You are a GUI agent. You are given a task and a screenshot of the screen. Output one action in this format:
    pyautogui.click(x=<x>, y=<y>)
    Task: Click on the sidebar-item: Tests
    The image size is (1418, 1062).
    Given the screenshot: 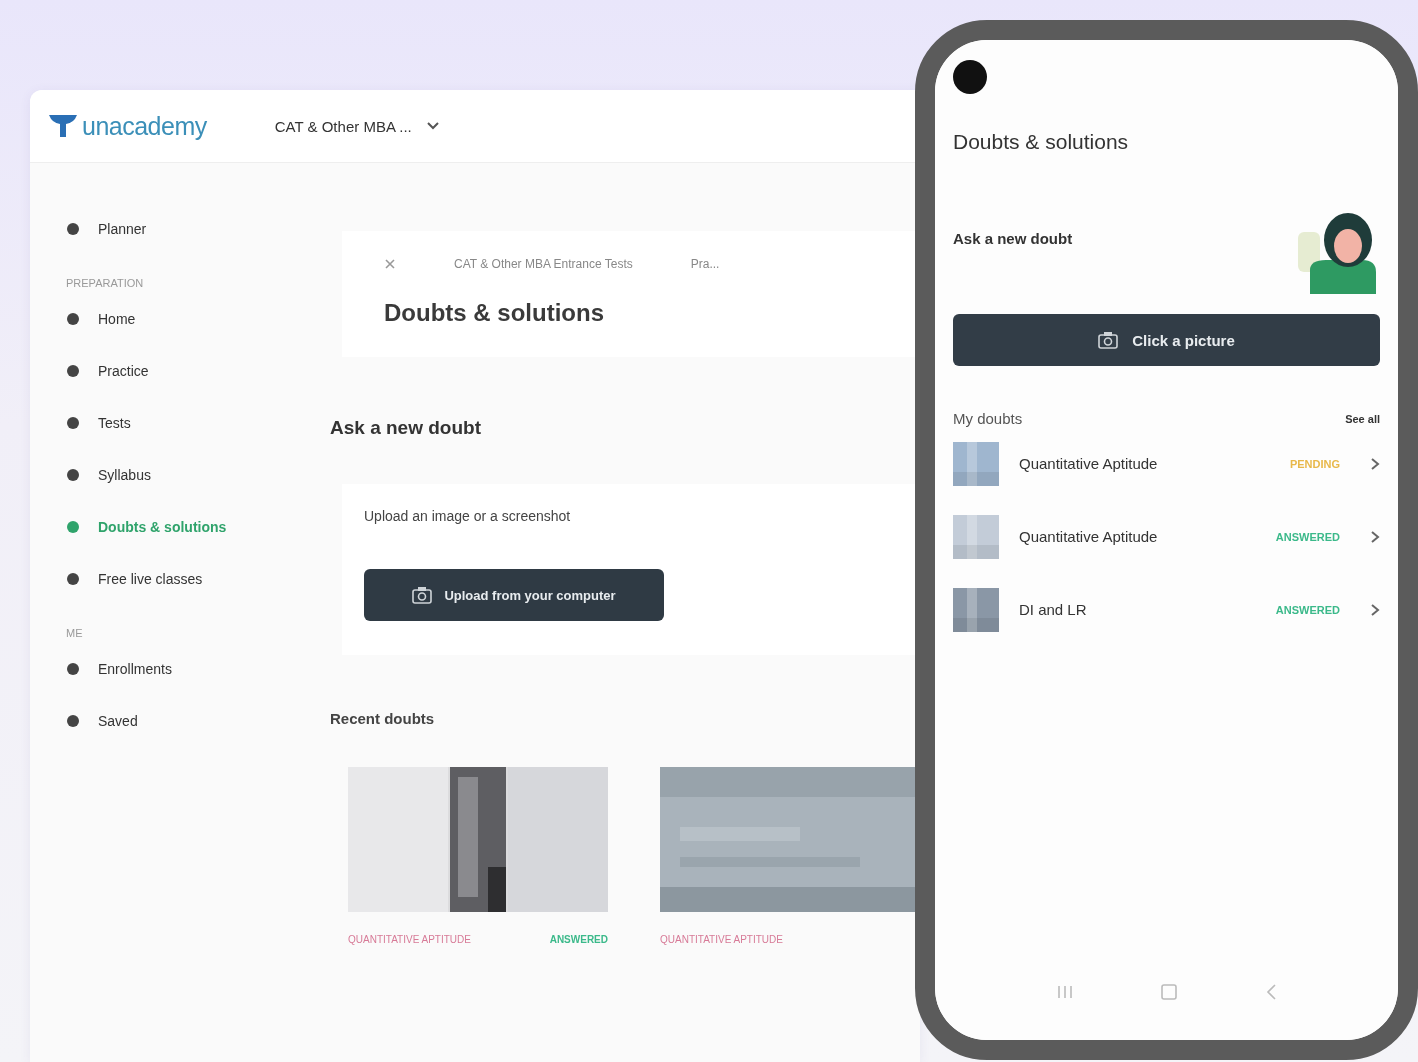 What is the action you would take?
    pyautogui.click(x=183, y=423)
    